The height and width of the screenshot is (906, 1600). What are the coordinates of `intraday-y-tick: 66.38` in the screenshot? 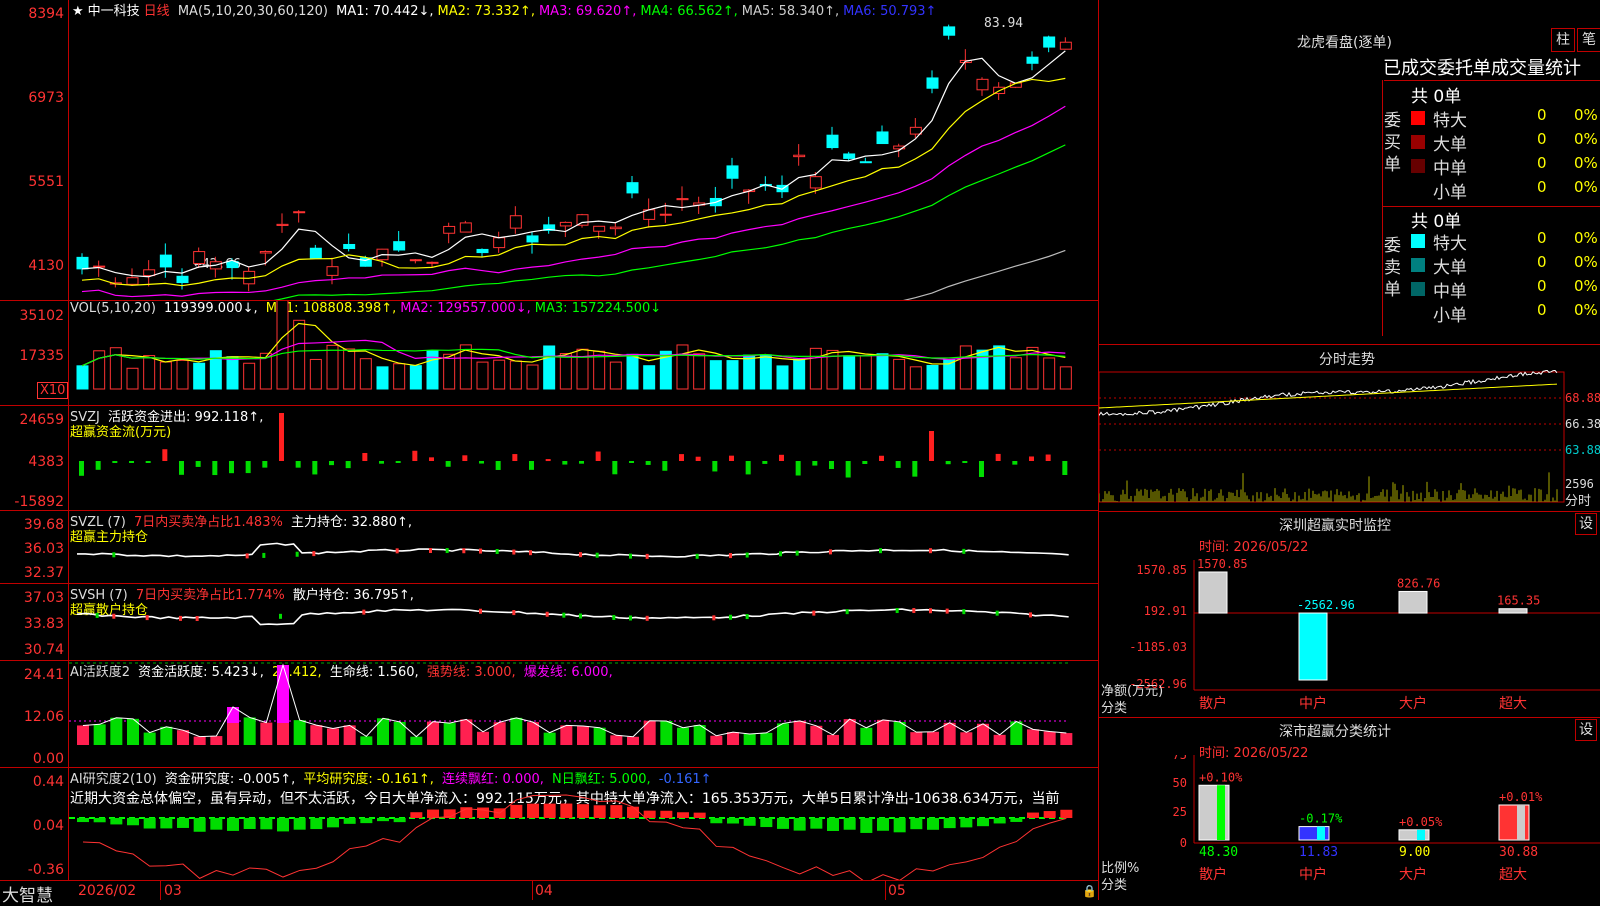 It's located at (1582, 424).